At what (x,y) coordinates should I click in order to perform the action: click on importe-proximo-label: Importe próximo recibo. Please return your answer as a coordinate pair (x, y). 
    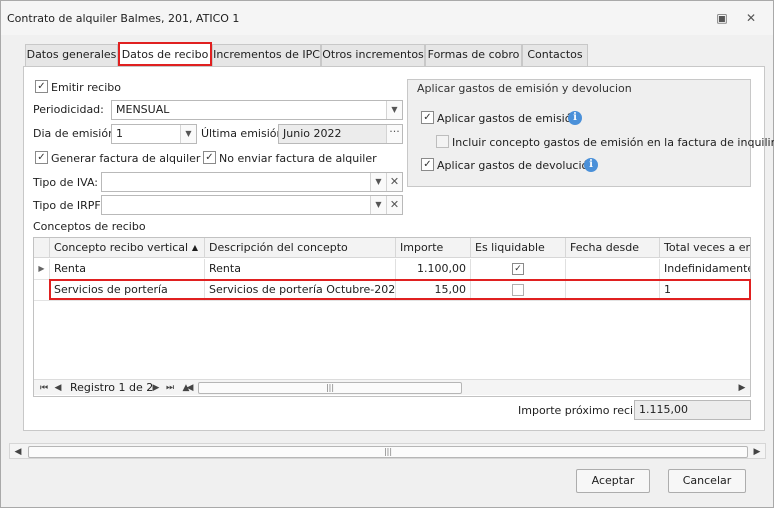
    Looking at the image, I should click on (582, 410).